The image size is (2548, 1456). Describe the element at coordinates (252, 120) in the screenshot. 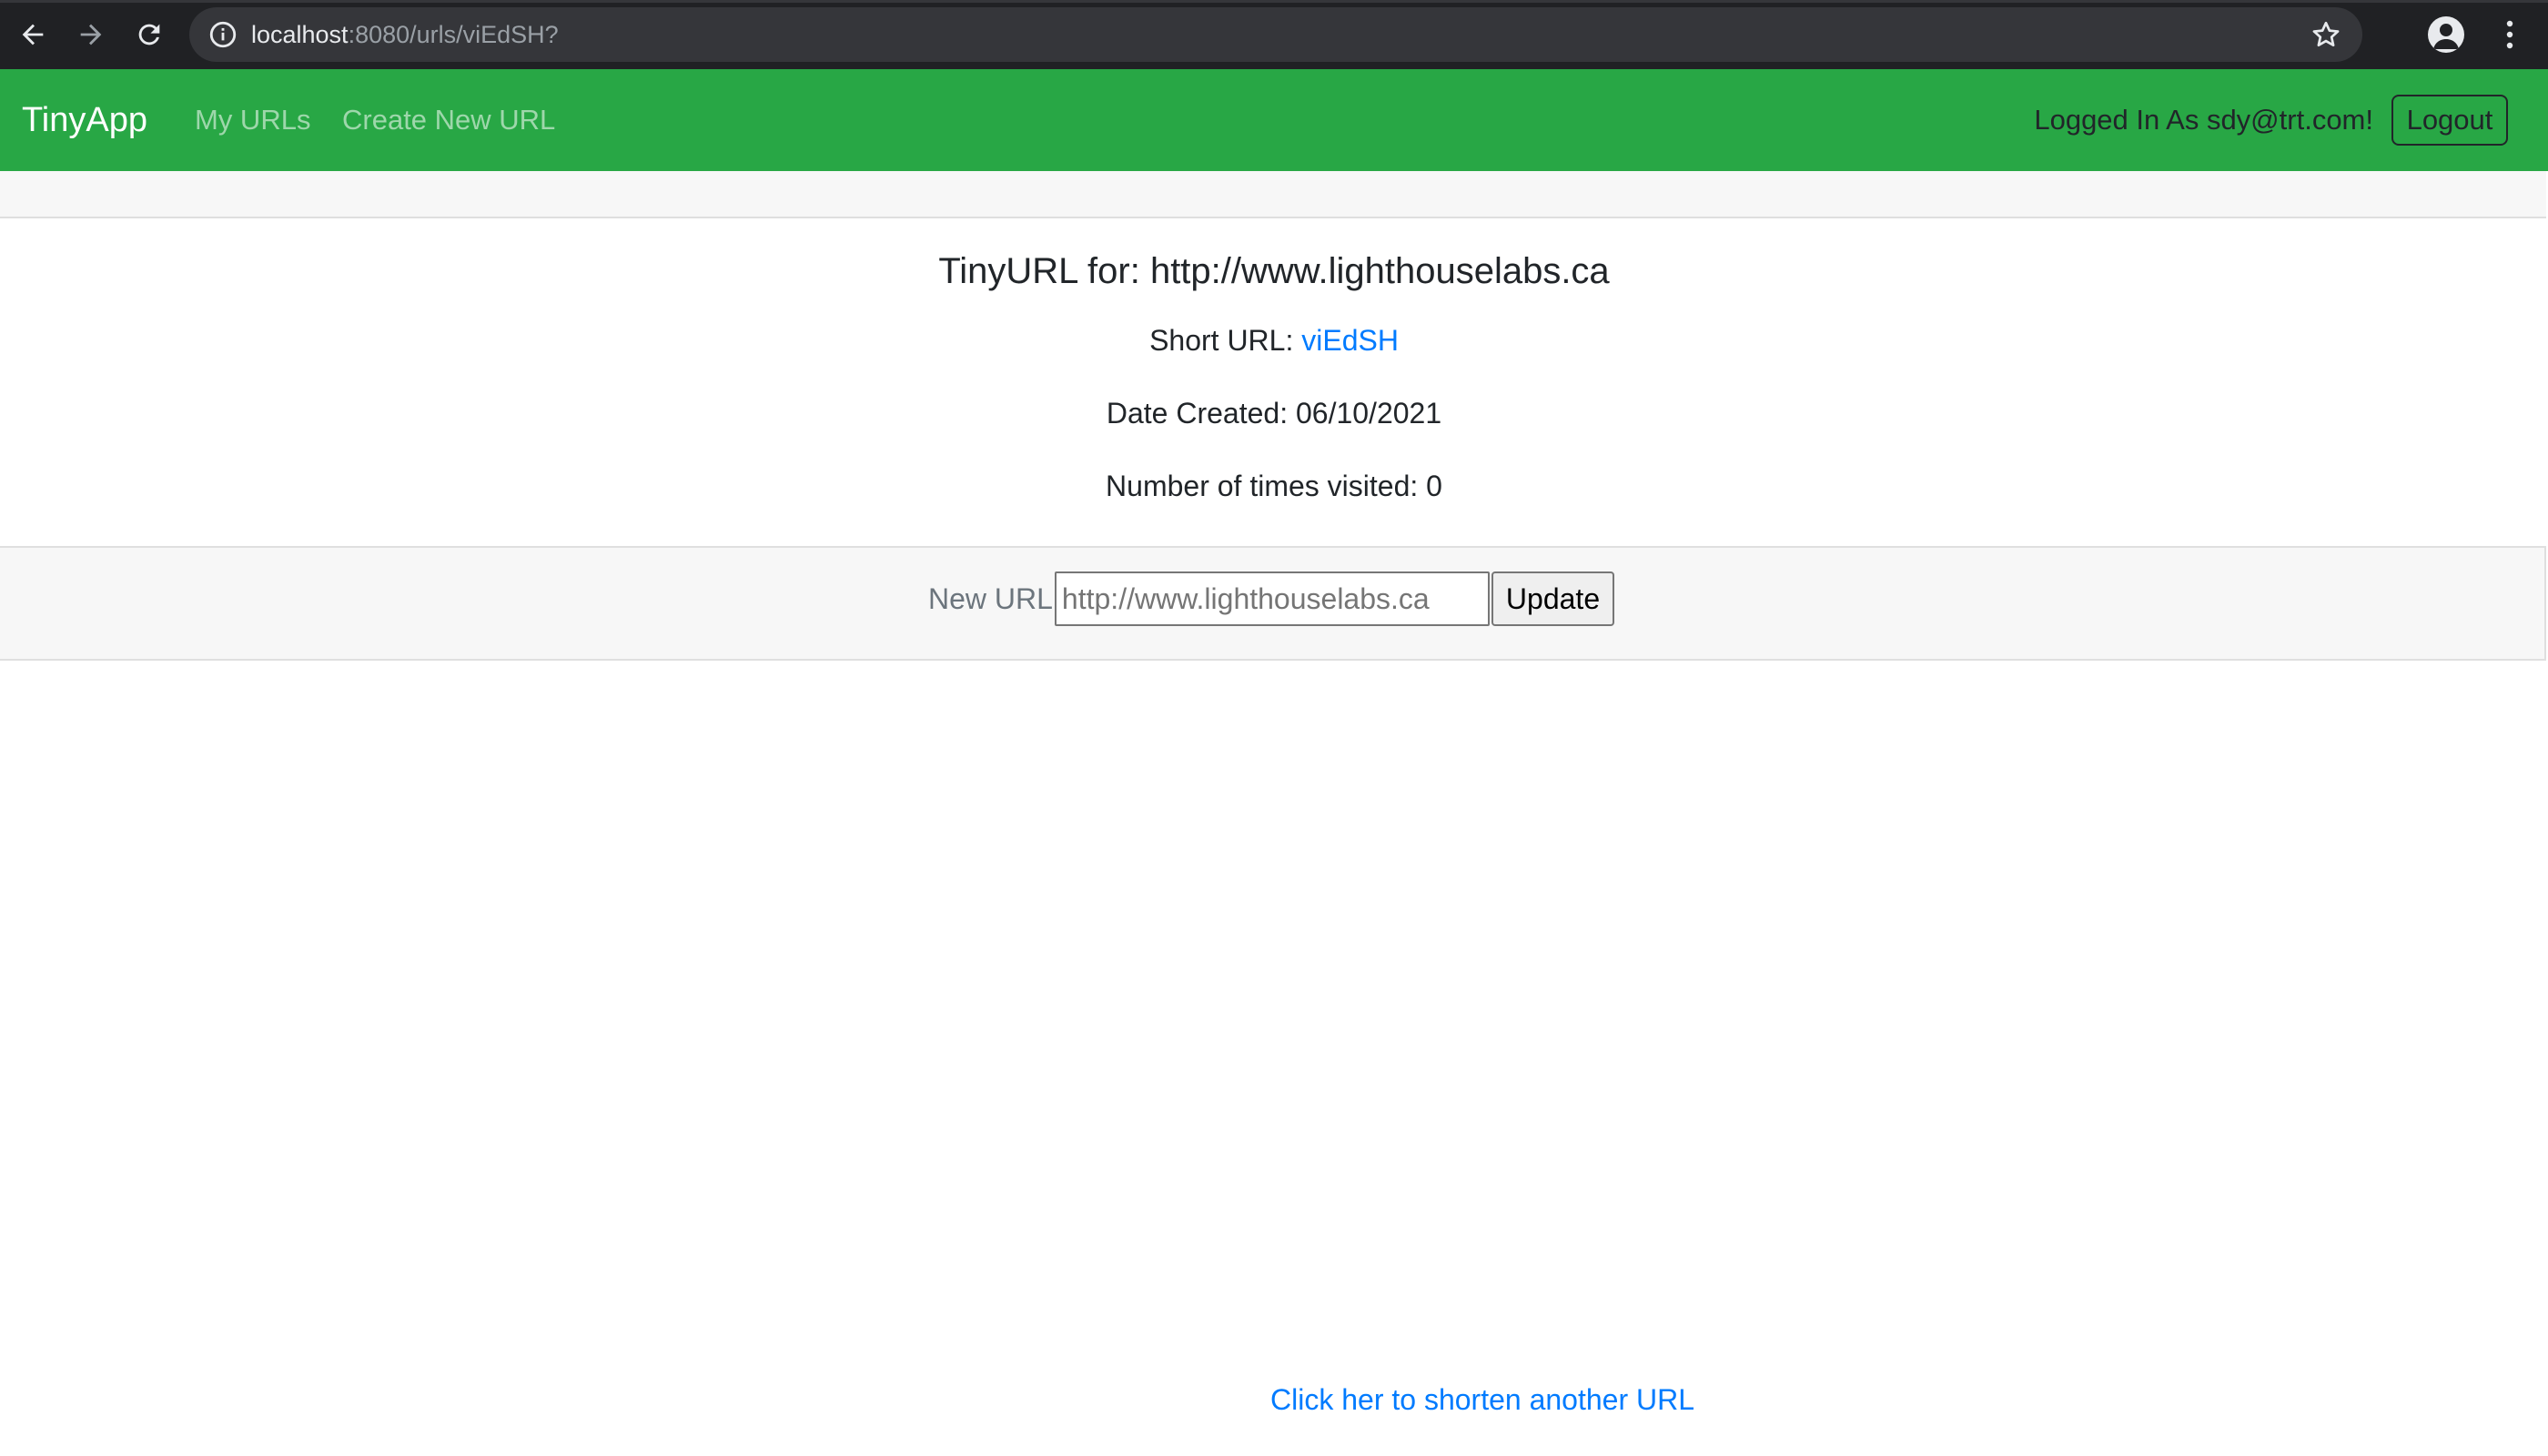

I see `nav-link-my-urls: My URLs` at that location.